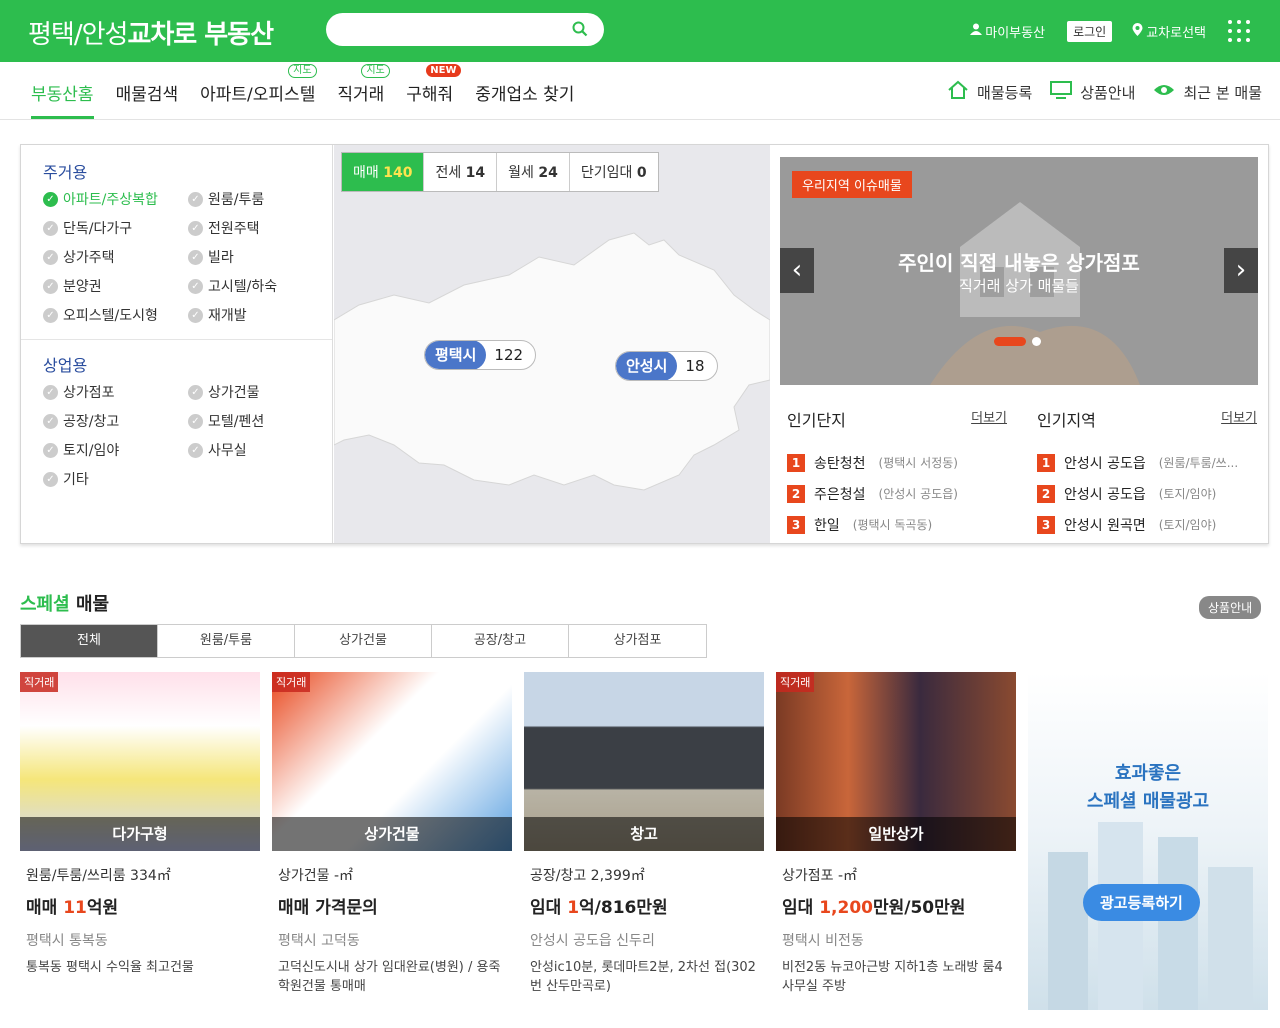  What do you see at coordinates (258, 286) in the screenshot?
I see `category-item: ✓ 고시텔/하숙` at bounding box center [258, 286].